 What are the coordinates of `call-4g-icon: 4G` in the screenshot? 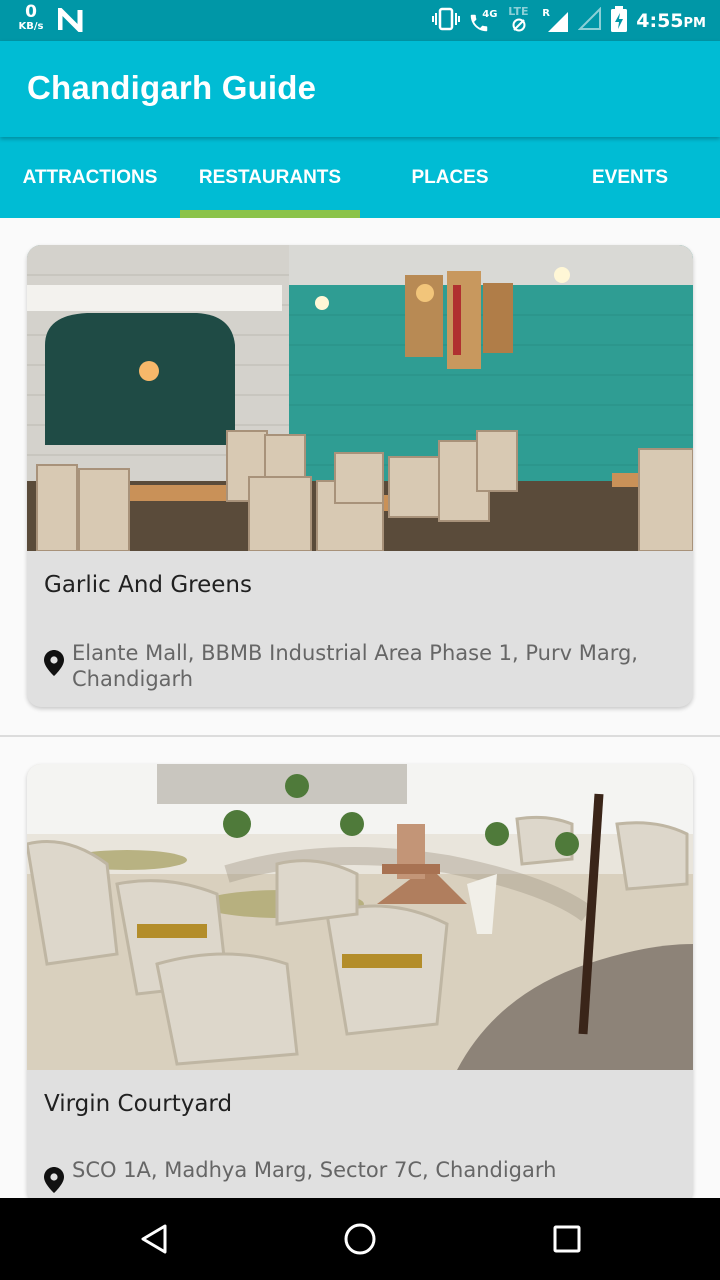 It's located at (484, 21).